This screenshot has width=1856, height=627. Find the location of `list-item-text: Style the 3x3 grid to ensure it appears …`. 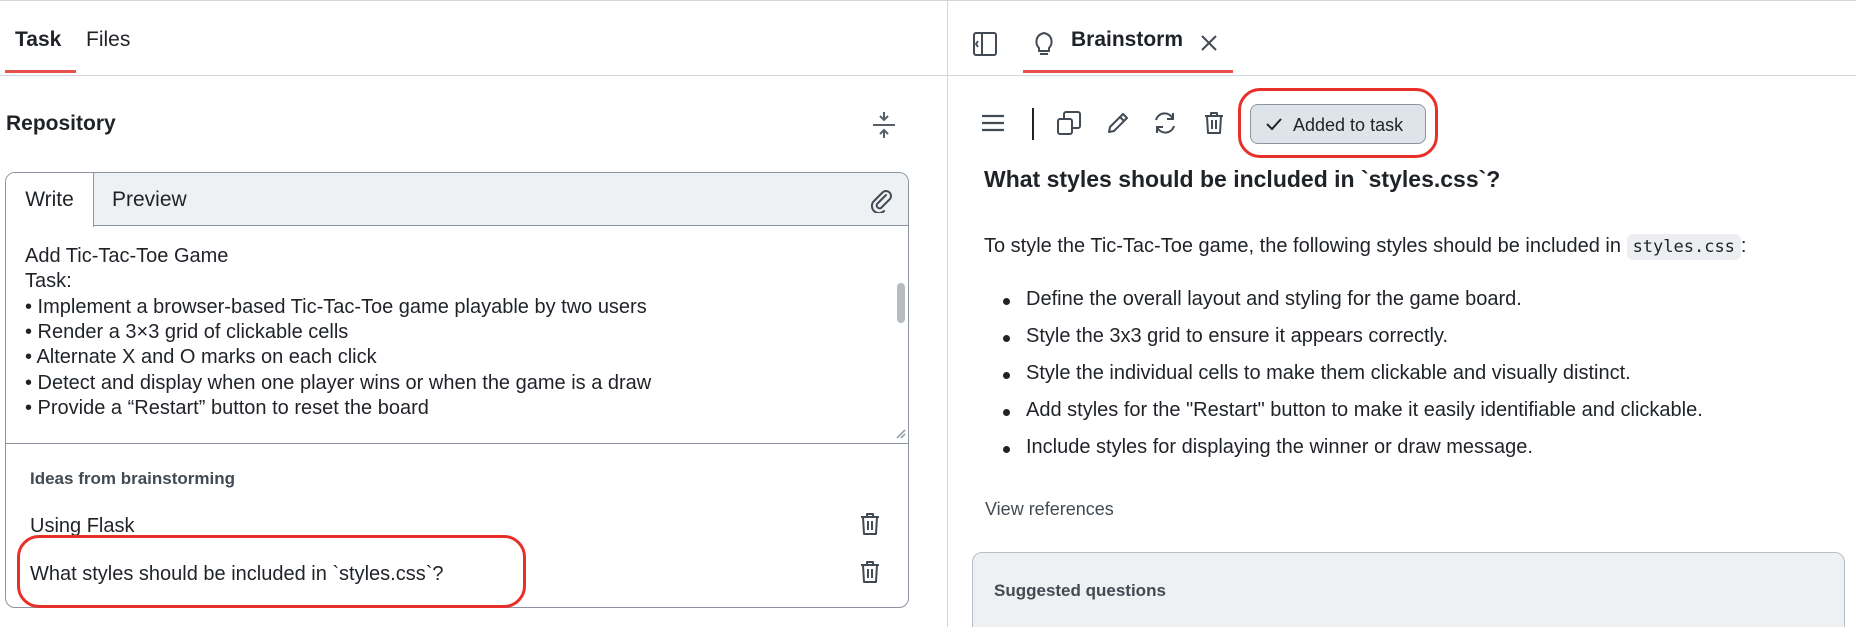

list-item-text: Style the 3x3 grid to ensure it appears … is located at coordinates (1237, 336).